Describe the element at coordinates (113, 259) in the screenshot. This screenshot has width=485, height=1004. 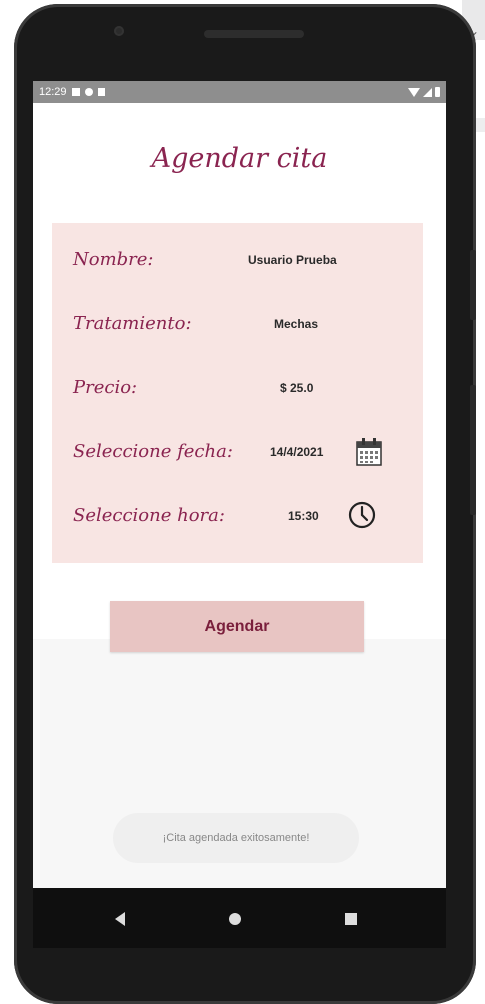
I see `nombre-label: Nombre:` at that location.